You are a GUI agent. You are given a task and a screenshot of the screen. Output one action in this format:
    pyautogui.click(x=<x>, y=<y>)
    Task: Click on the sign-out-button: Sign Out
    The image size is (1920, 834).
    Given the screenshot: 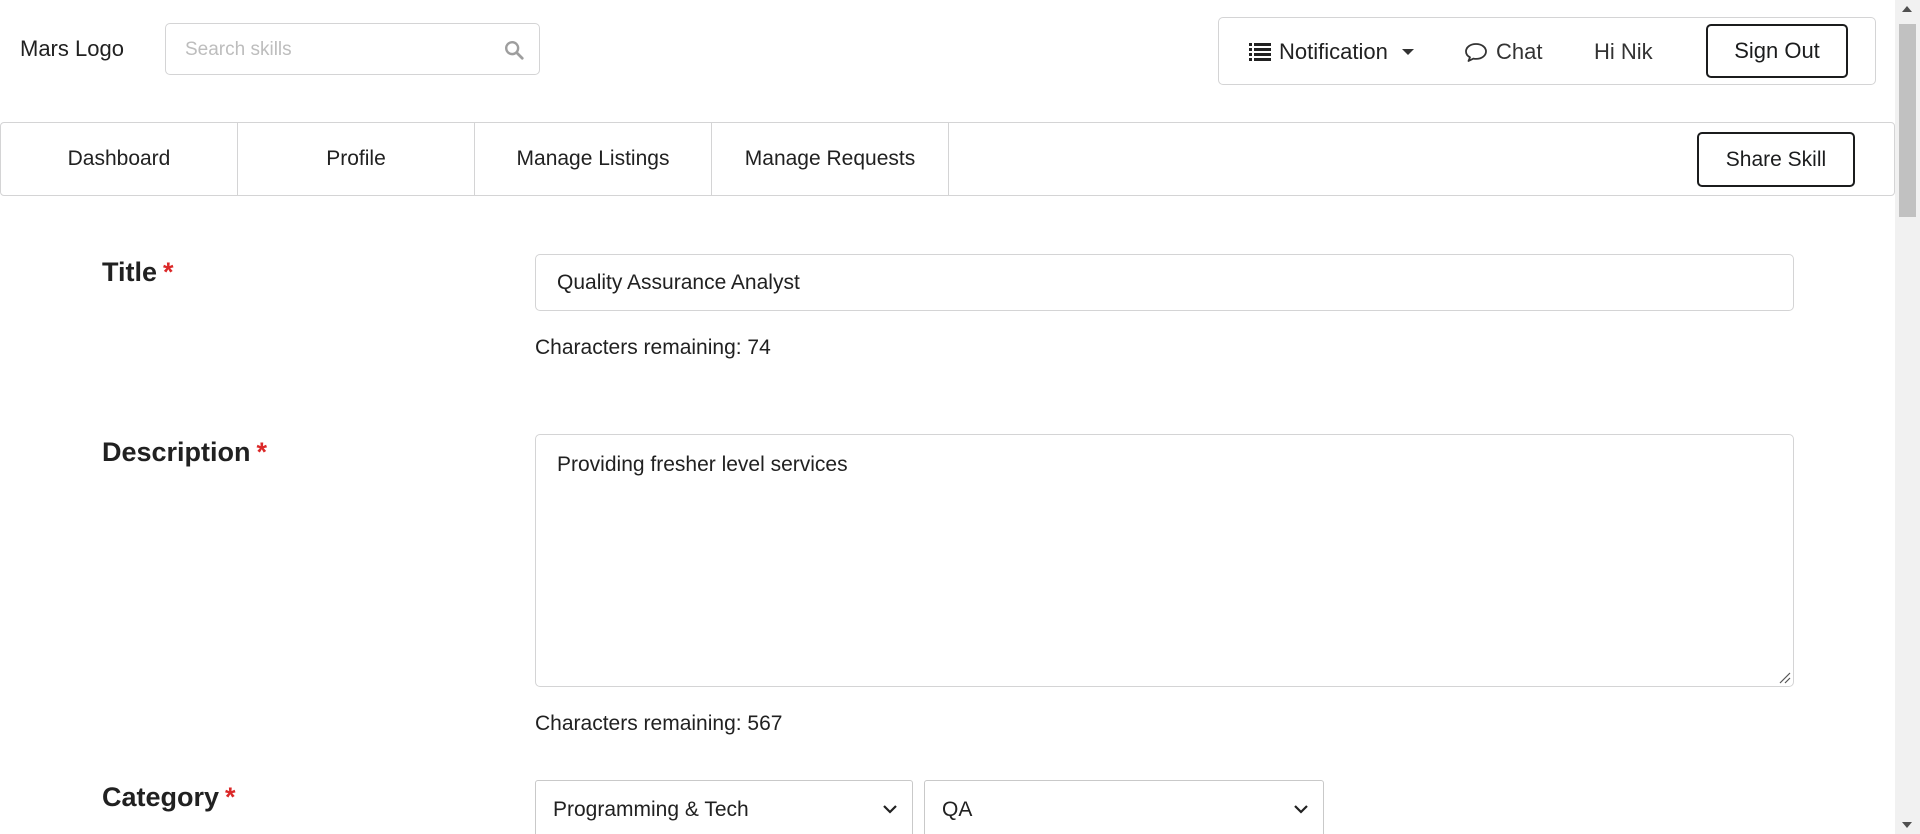 What is the action you would take?
    pyautogui.click(x=1777, y=51)
    